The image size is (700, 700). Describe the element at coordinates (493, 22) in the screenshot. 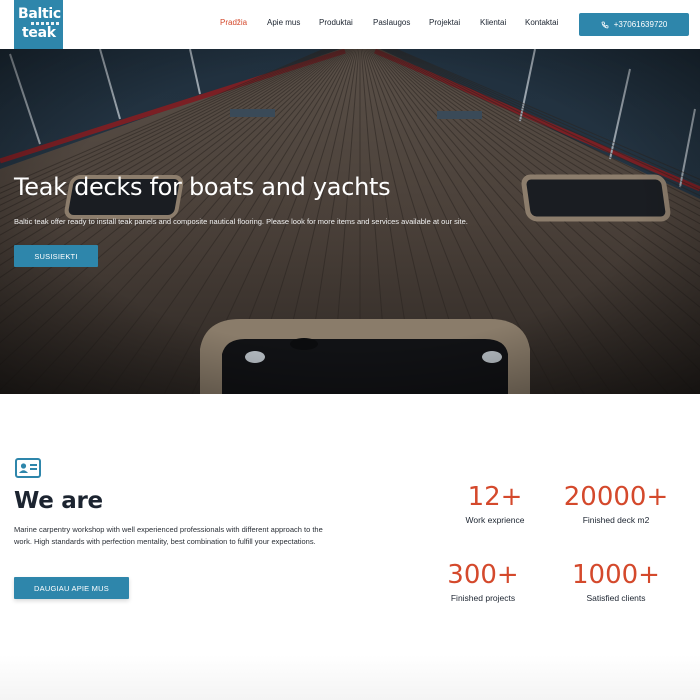

I see `nav-item-klientai: Klientai` at that location.